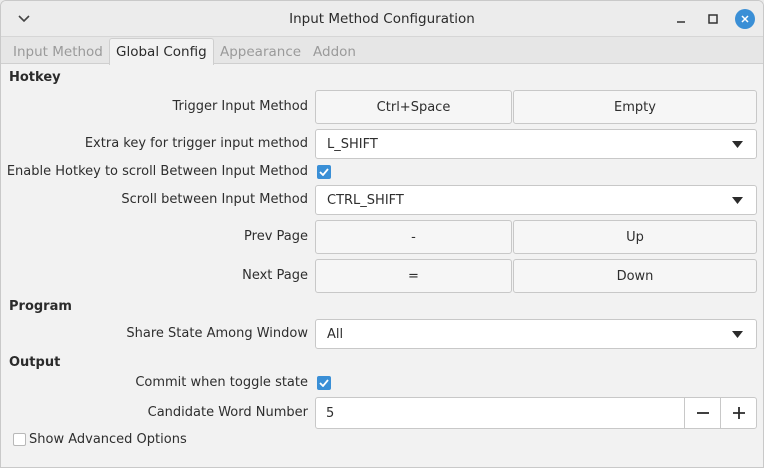  I want to click on next-page-key-2-button: Down, so click(635, 276).